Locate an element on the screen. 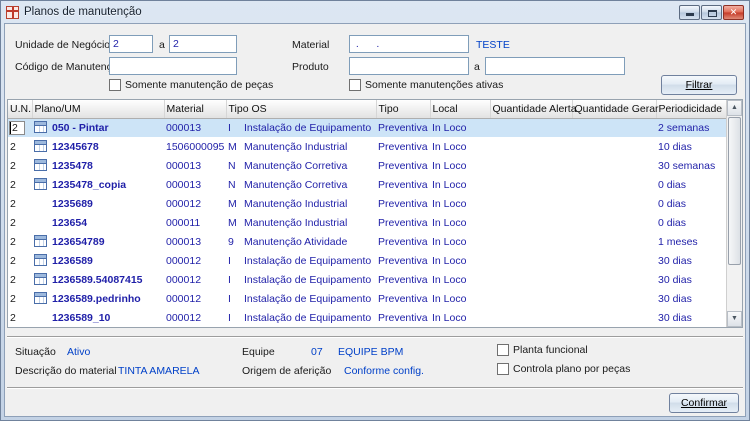 The height and width of the screenshot is (421, 750). cell-plano: 123654 is located at coordinates (98, 222).